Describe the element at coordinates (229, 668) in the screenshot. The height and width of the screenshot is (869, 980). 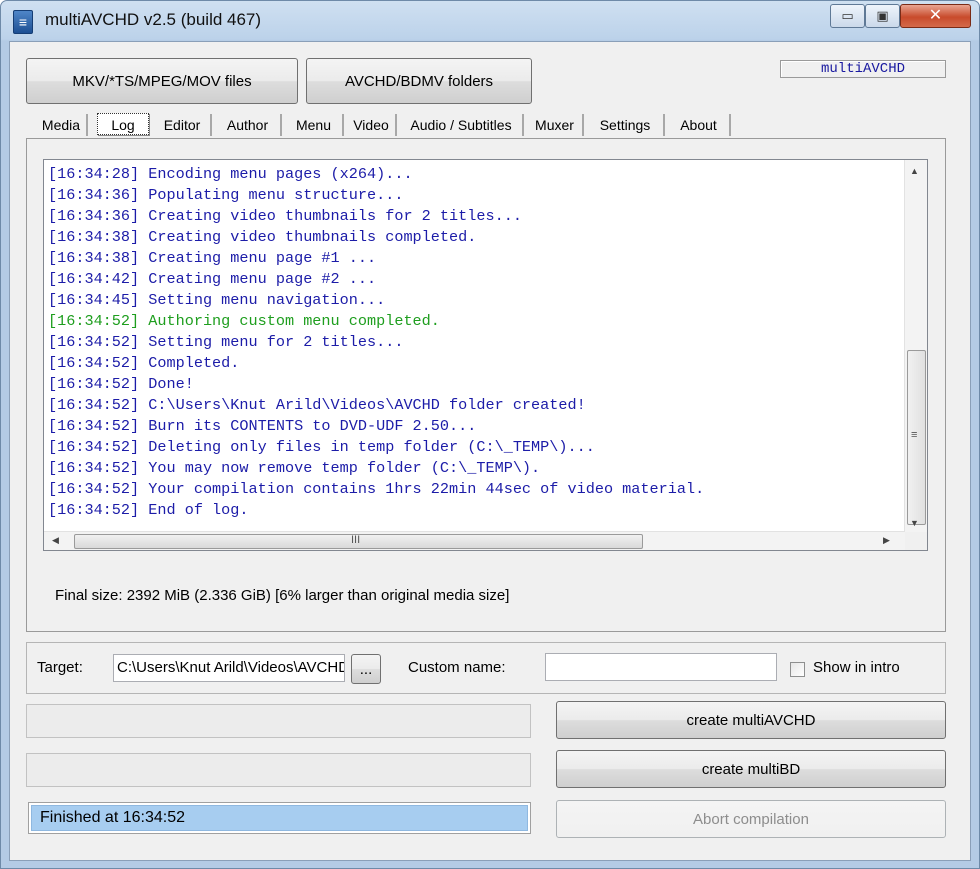
I see `target-path-input: C:\Users\Knut Arild\Videos\AVCHD` at that location.